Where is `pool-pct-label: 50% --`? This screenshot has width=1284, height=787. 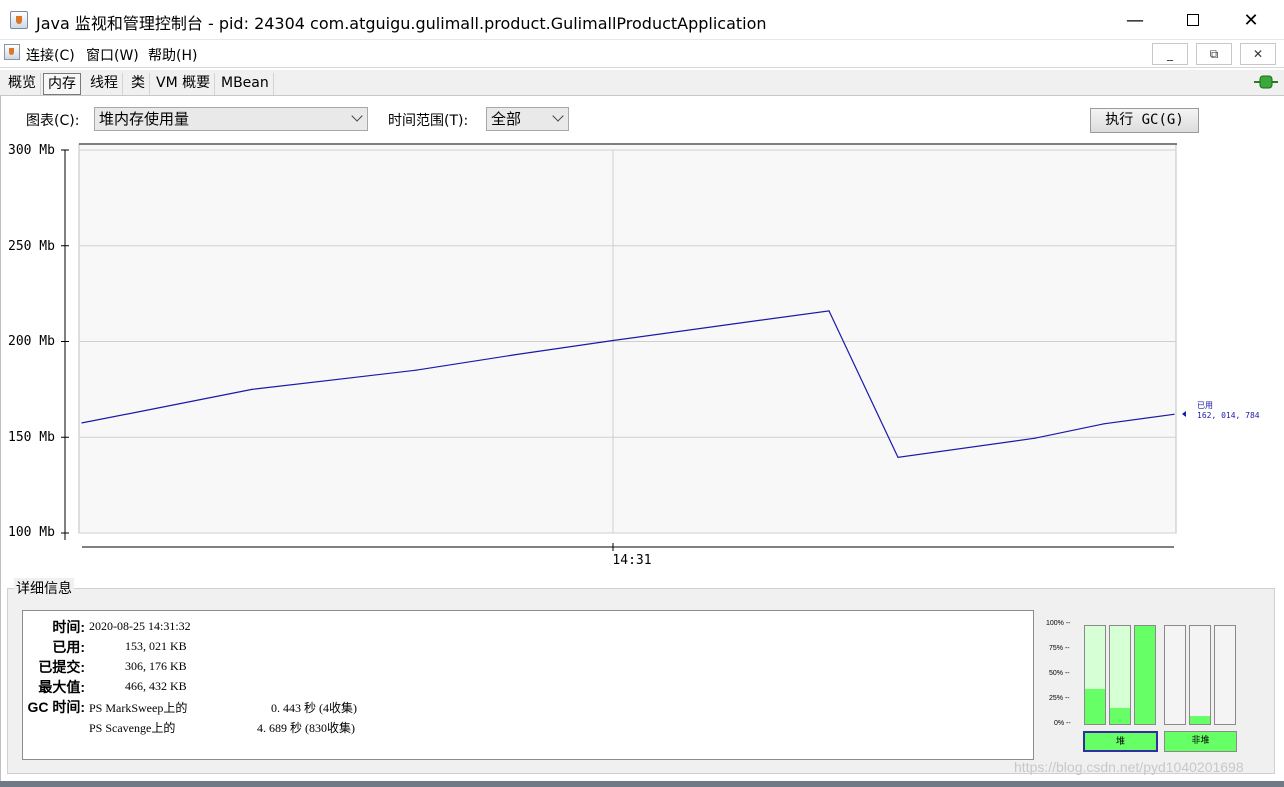 pool-pct-label: 50% -- is located at coordinates (1059, 673).